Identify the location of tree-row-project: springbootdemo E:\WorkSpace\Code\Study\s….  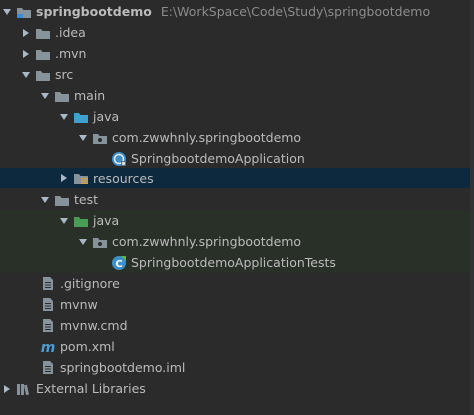
(237, 11).